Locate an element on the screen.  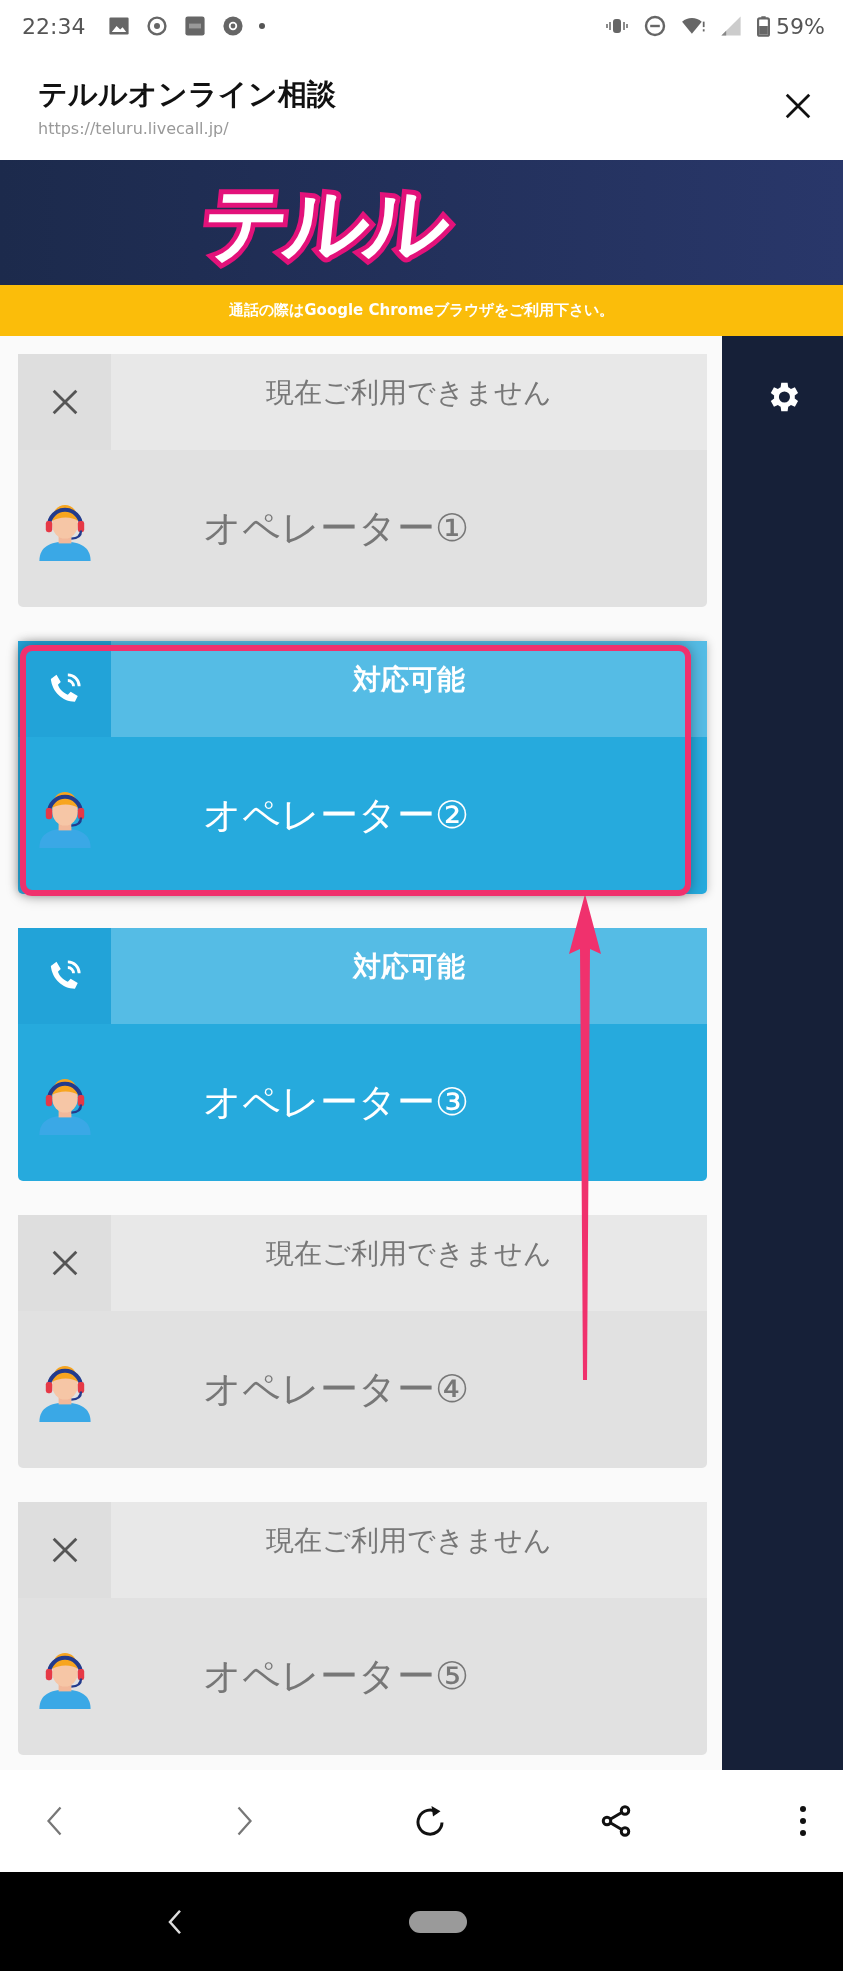
operator-card: 対応可能 オペレーター② is located at coordinates (362, 767).